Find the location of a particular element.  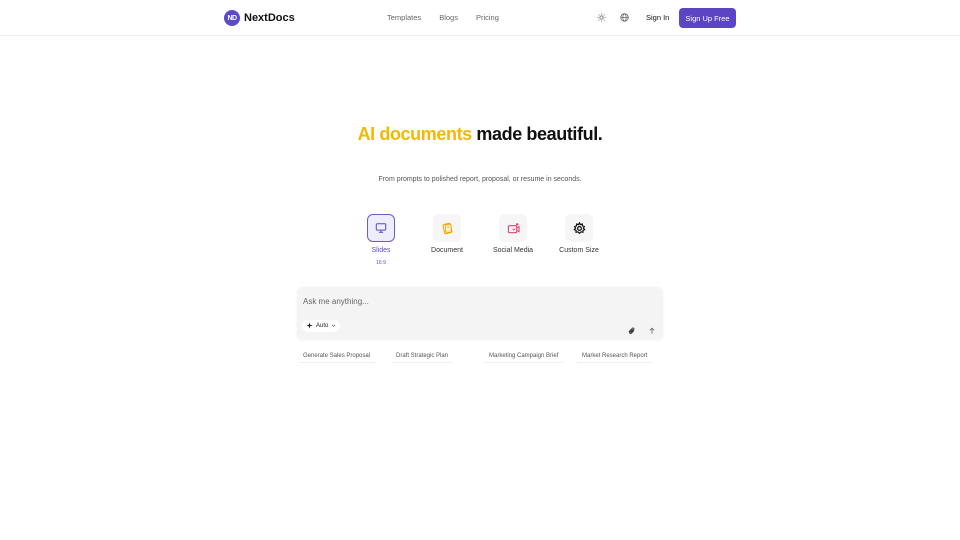

mode-selector-label: Auto is located at coordinates (322, 326).